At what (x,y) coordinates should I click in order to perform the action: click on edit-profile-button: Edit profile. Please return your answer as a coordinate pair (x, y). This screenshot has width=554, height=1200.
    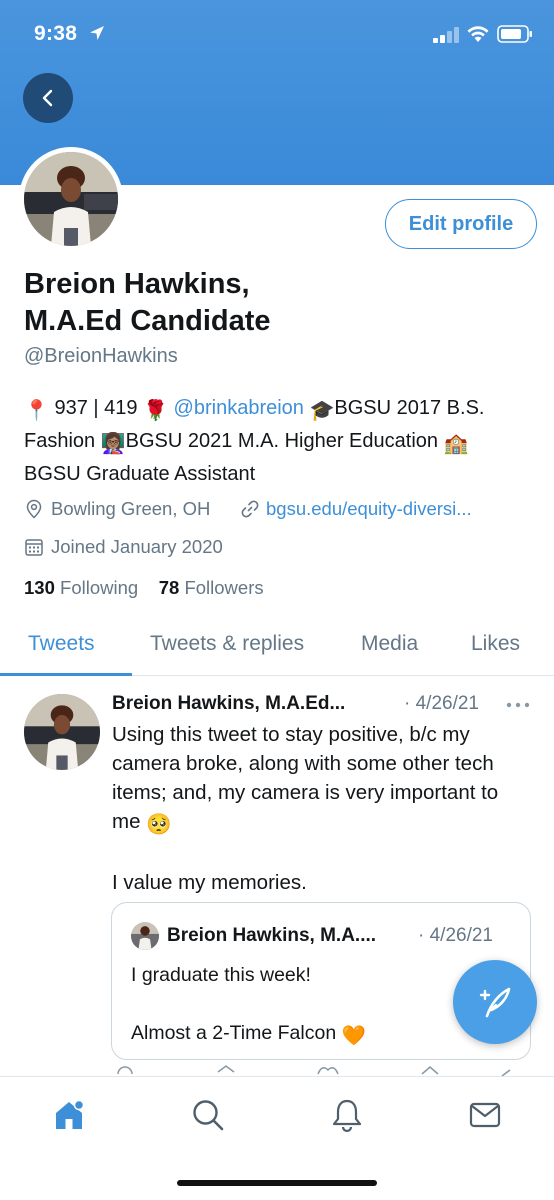
    Looking at the image, I should click on (461, 224).